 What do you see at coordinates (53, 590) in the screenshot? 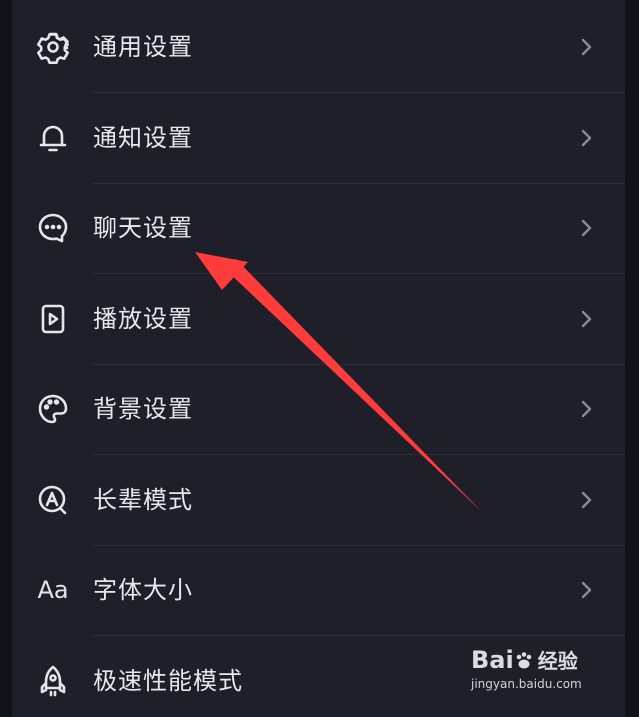
I see `font-size-icon: Aa` at bounding box center [53, 590].